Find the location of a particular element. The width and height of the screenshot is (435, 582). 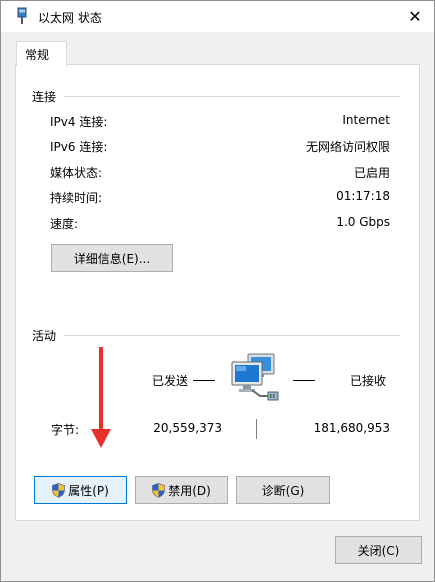

close-button-label: 关闭(C) is located at coordinates (378, 550).